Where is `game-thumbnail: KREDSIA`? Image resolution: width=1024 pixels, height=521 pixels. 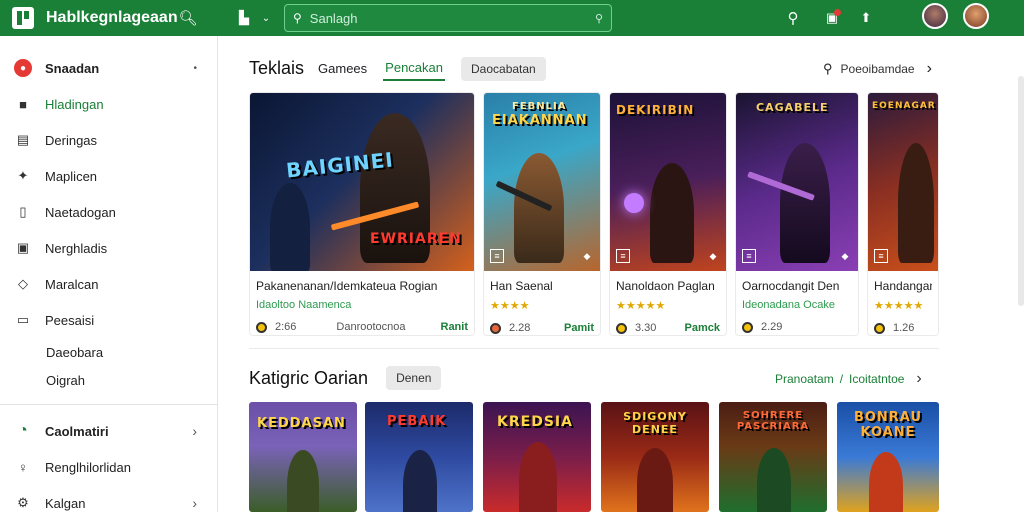
game-thumbnail: KREDSIA is located at coordinates (537, 457).